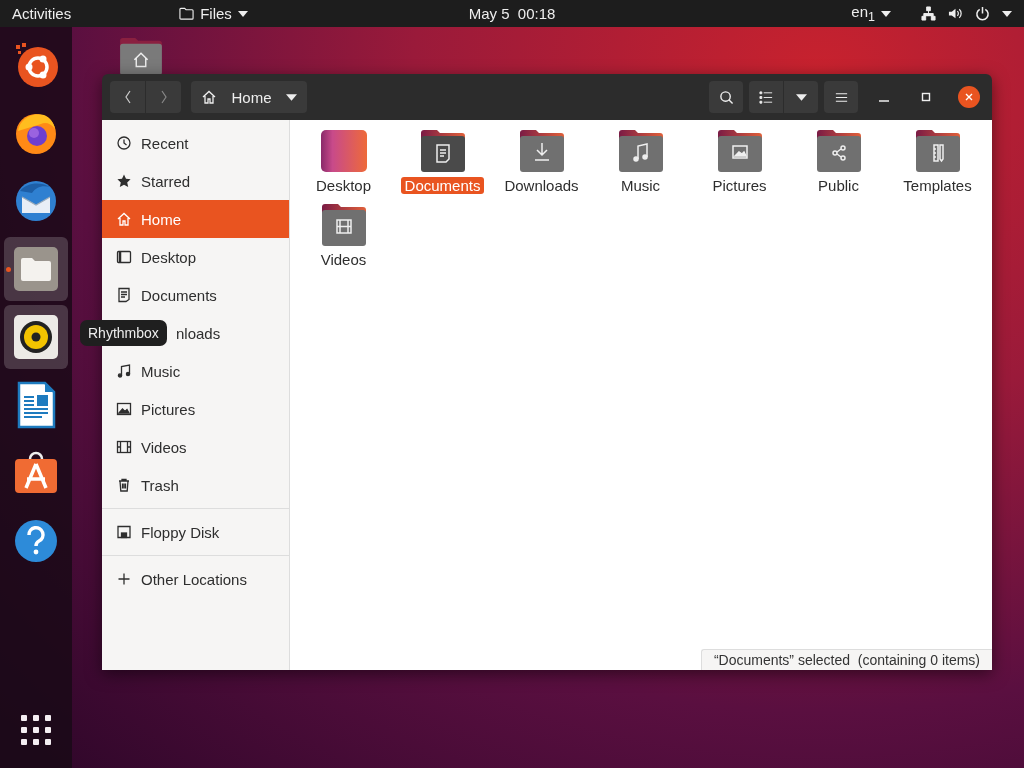  What do you see at coordinates (123, 333) in the screenshot?
I see `tooltip: Rhythmbox` at bounding box center [123, 333].